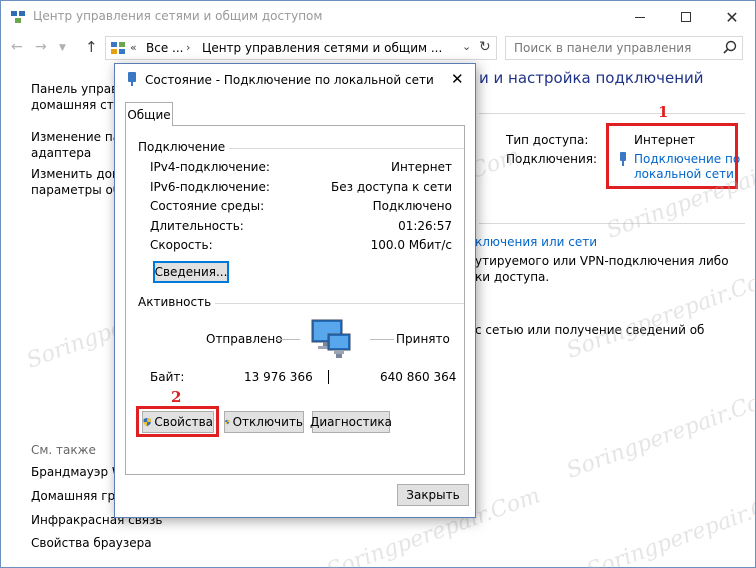 The height and width of the screenshot is (568, 756). What do you see at coordinates (612, 113) in the screenshot?
I see `divider` at bounding box center [612, 113].